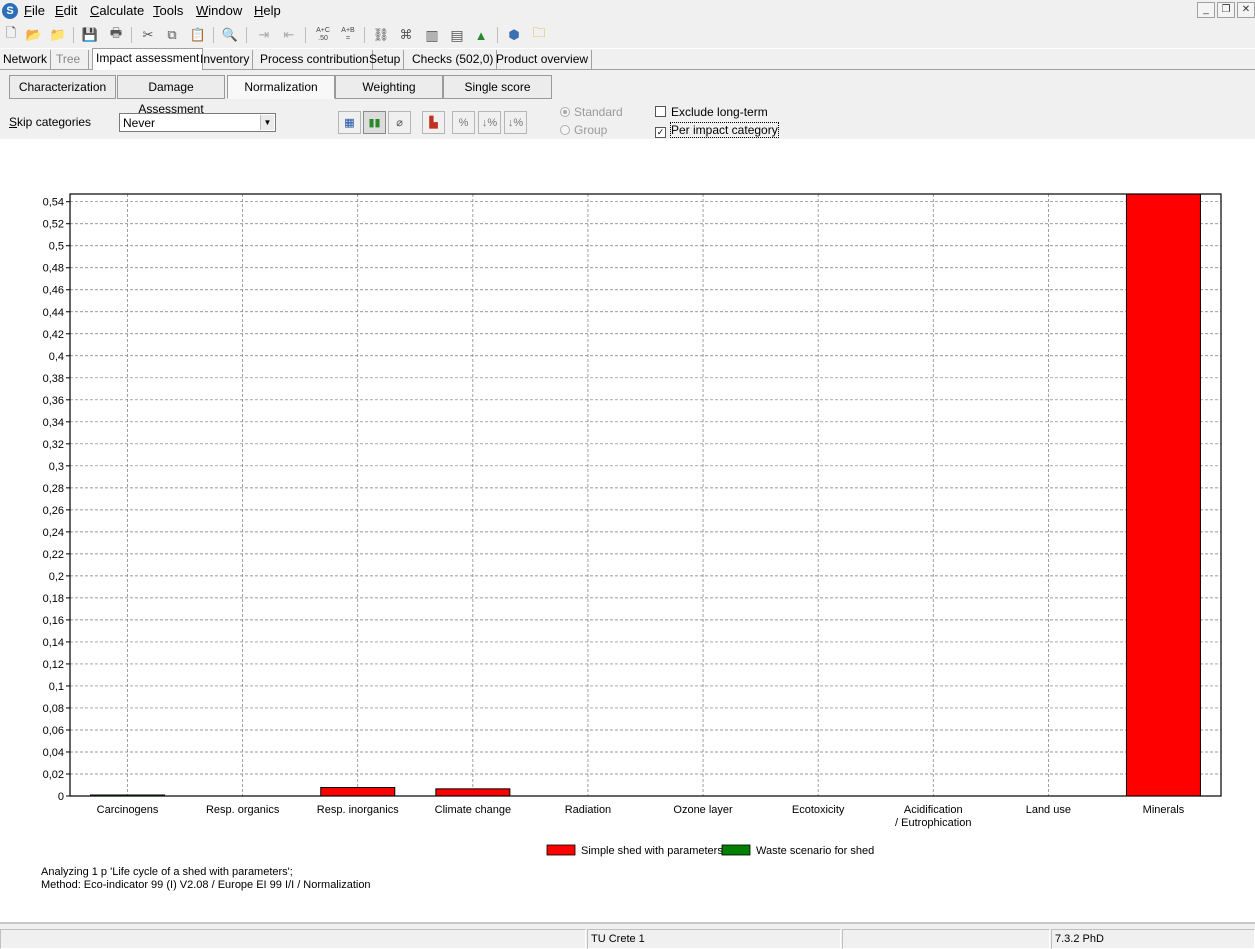 This screenshot has width=1255, height=949. What do you see at coordinates (703, 810) in the screenshot?
I see `x-category-label: Ozone layer` at bounding box center [703, 810].